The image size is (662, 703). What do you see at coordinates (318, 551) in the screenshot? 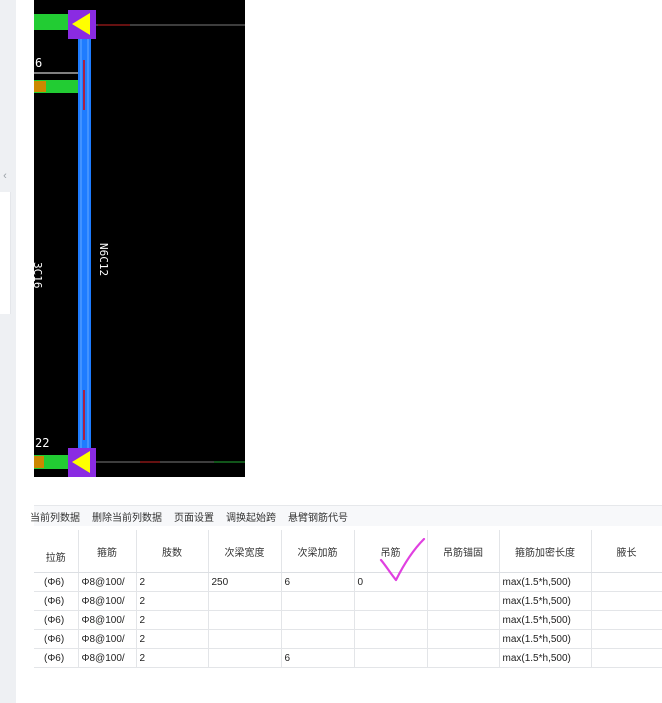
I see `header-secondary-beam-rebar: 次梁加筋` at bounding box center [318, 551].